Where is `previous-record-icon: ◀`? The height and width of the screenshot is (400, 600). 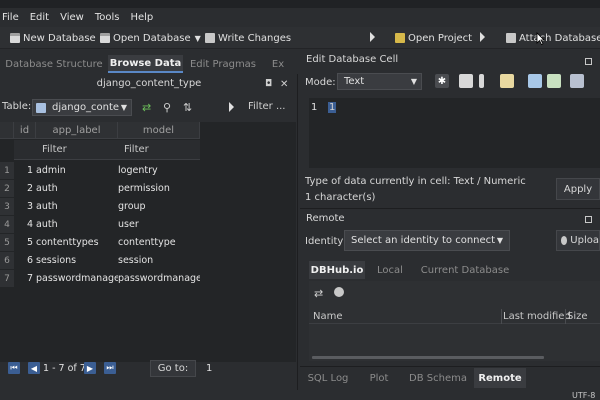
previous-record-icon: ◀ is located at coordinates (34, 368).